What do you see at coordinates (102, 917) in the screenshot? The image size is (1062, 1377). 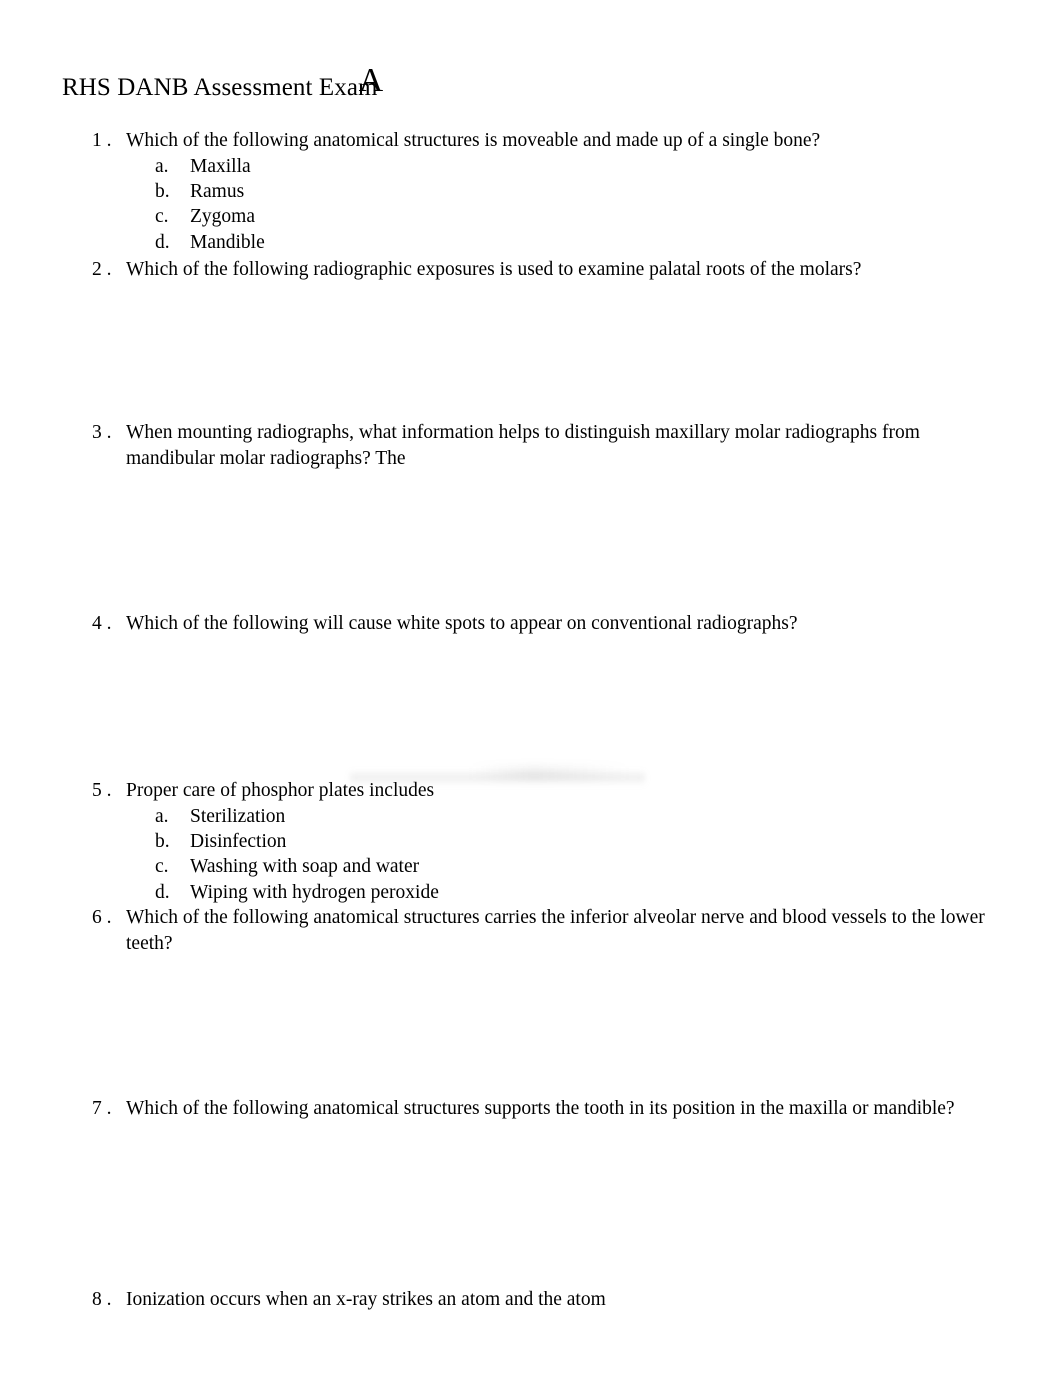 I see `question-number: 6 .` at bounding box center [102, 917].